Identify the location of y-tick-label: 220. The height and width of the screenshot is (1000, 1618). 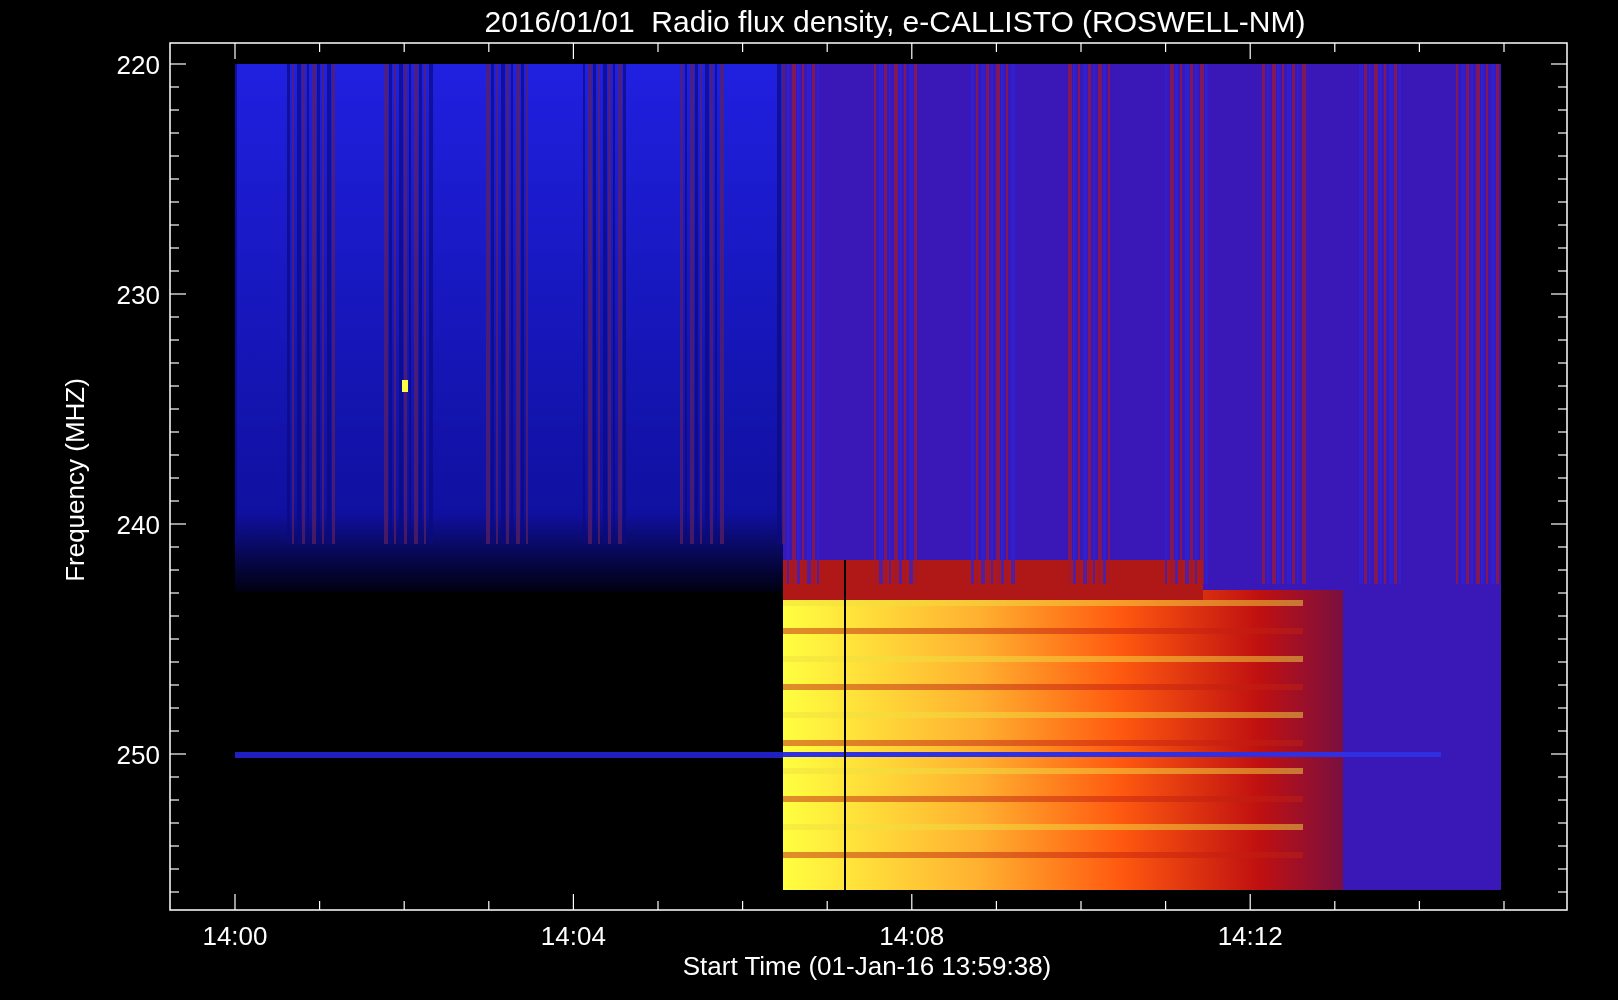
(138, 65).